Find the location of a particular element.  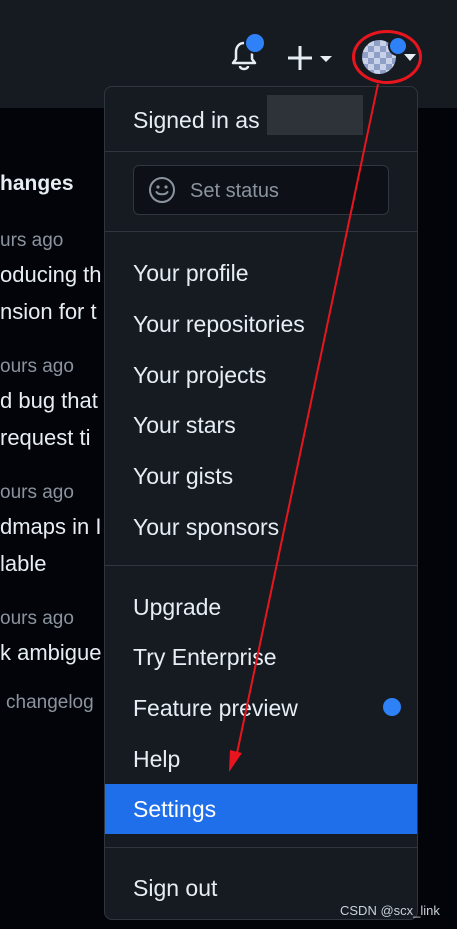

signed-in-label: Signed in as is located at coordinates (196, 120).